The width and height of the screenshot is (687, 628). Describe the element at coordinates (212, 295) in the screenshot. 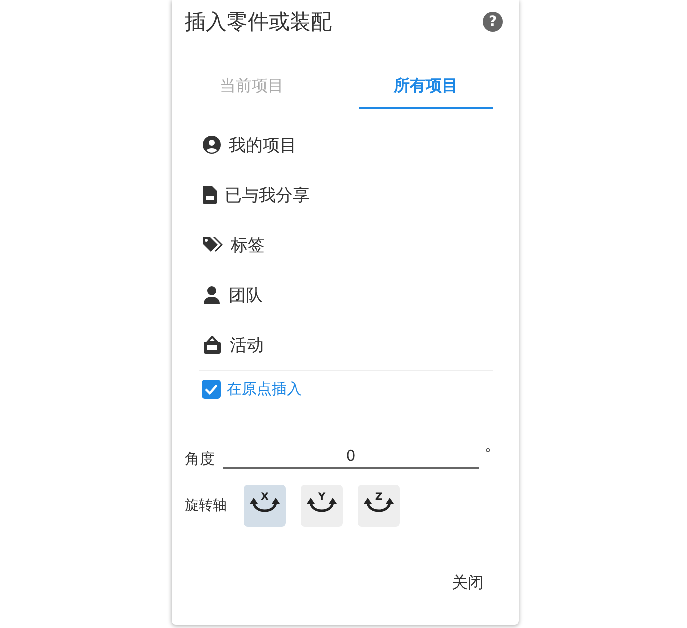

I see `person-icon` at that location.